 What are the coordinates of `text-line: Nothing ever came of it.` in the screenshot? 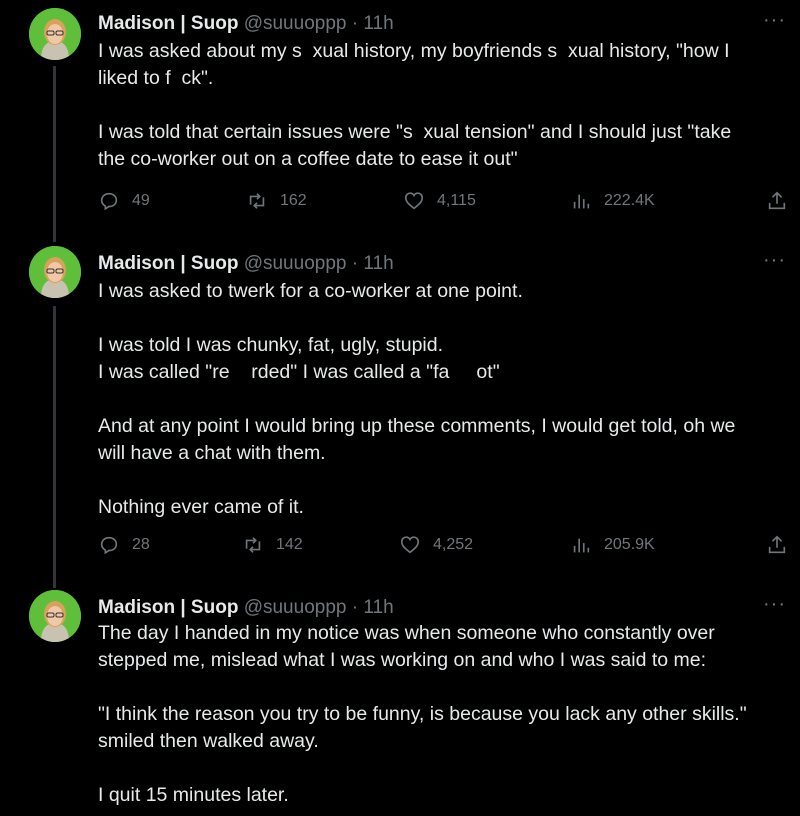 It's located at (201, 507).